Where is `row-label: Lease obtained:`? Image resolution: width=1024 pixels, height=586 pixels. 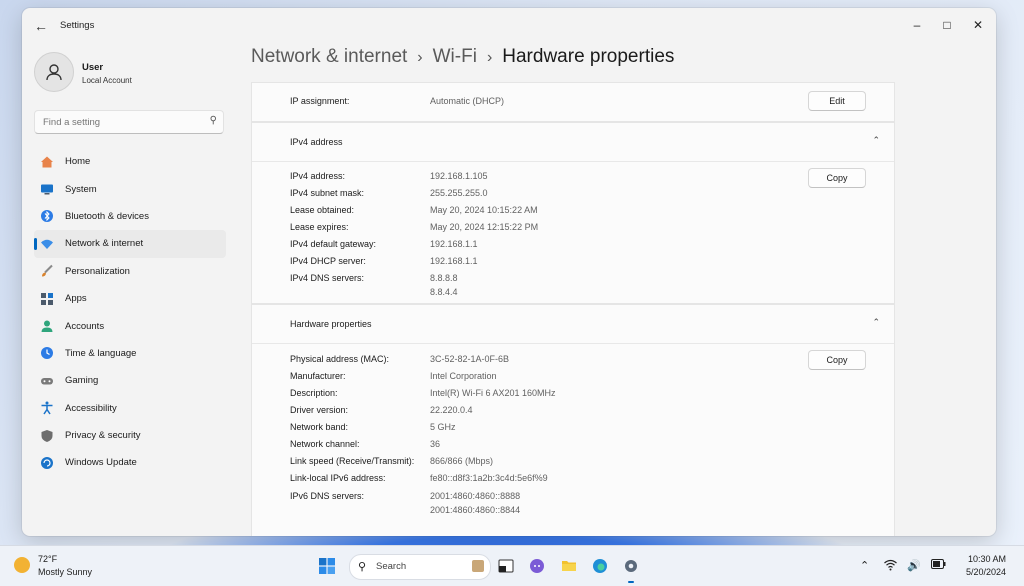 row-label: Lease obtained: is located at coordinates (322, 210).